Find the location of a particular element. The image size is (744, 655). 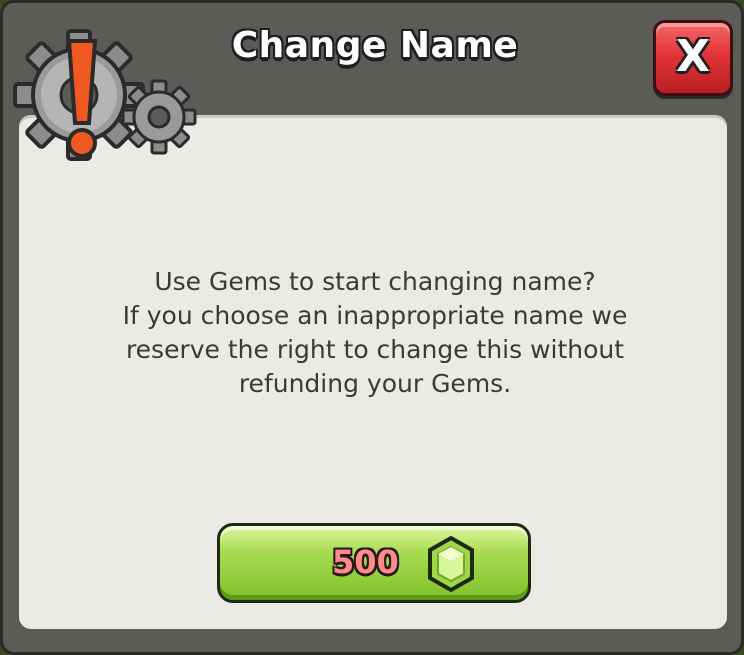

close-button: X is located at coordinates (693, 58).